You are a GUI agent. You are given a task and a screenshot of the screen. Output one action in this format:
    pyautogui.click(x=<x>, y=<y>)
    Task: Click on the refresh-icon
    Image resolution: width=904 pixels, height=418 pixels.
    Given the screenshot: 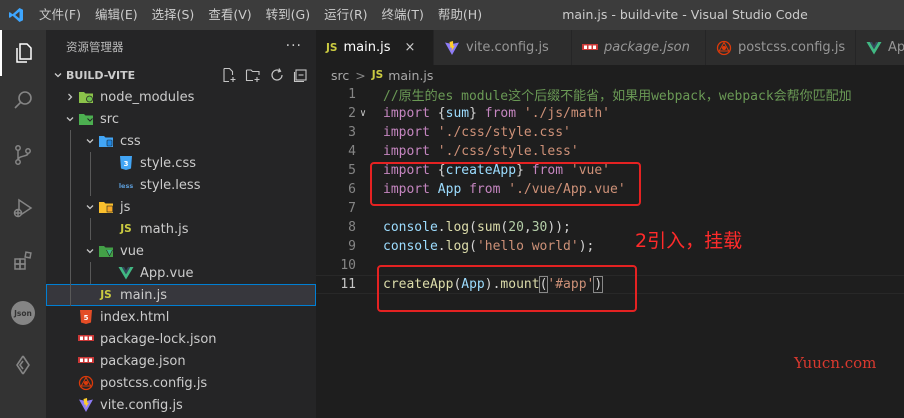 What is the action you would take?
    pyautogui.click(x=277, y=75)
    